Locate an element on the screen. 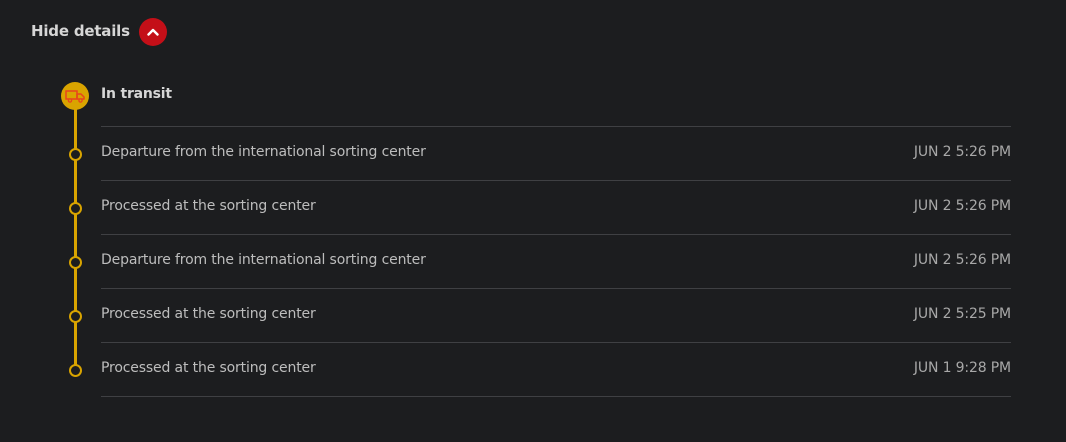 The width and height of the screenshot is (1066, 442). event-timestamp: JUN 2 5:25 PM is located at coordinates (962, 314).